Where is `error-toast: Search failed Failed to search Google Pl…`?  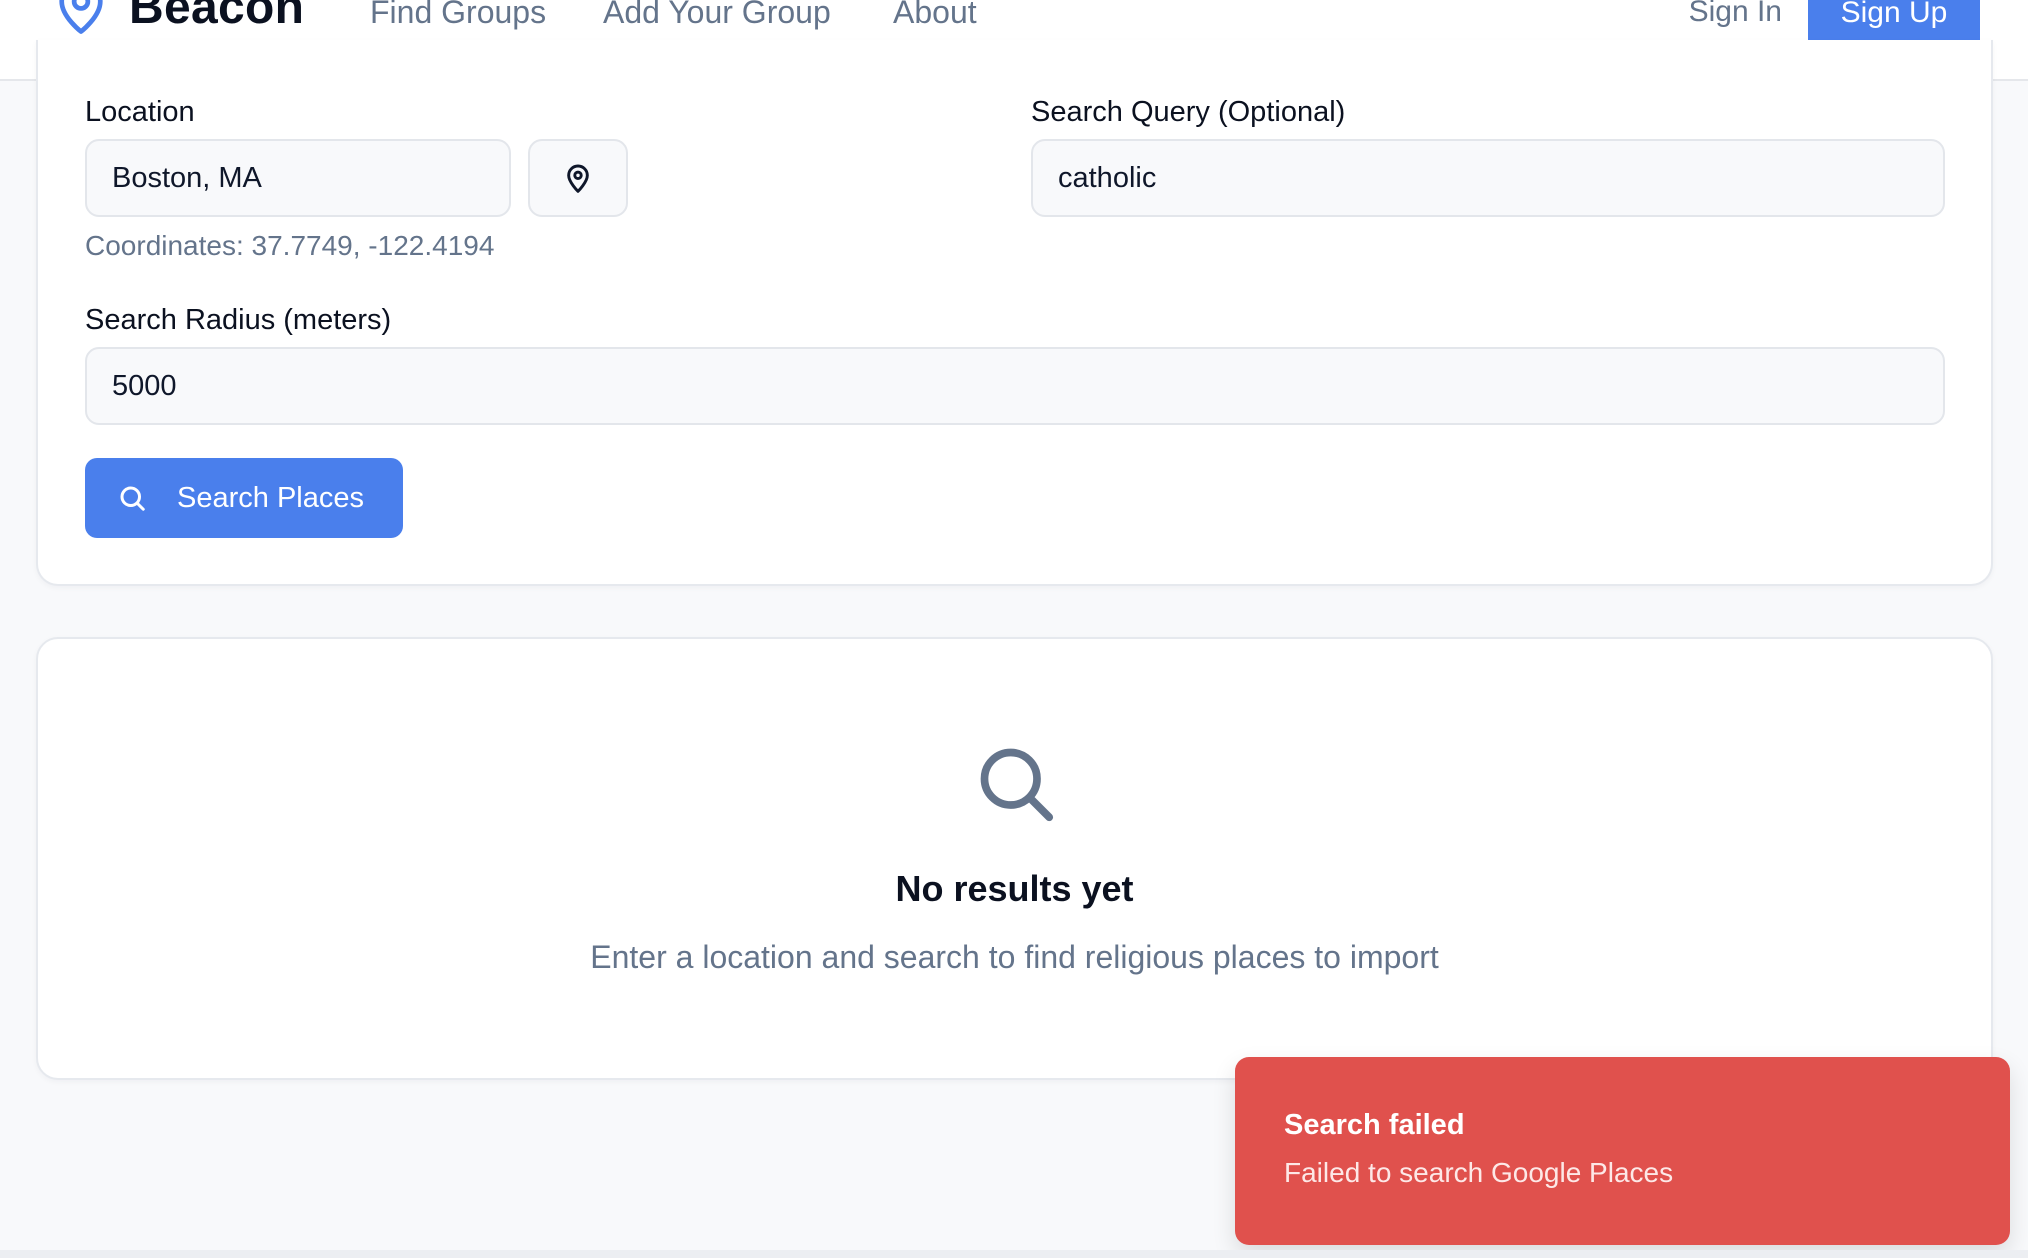 error-toast: Search failed Failed to search Google Pl… is located at coordinates (1622, 1151).